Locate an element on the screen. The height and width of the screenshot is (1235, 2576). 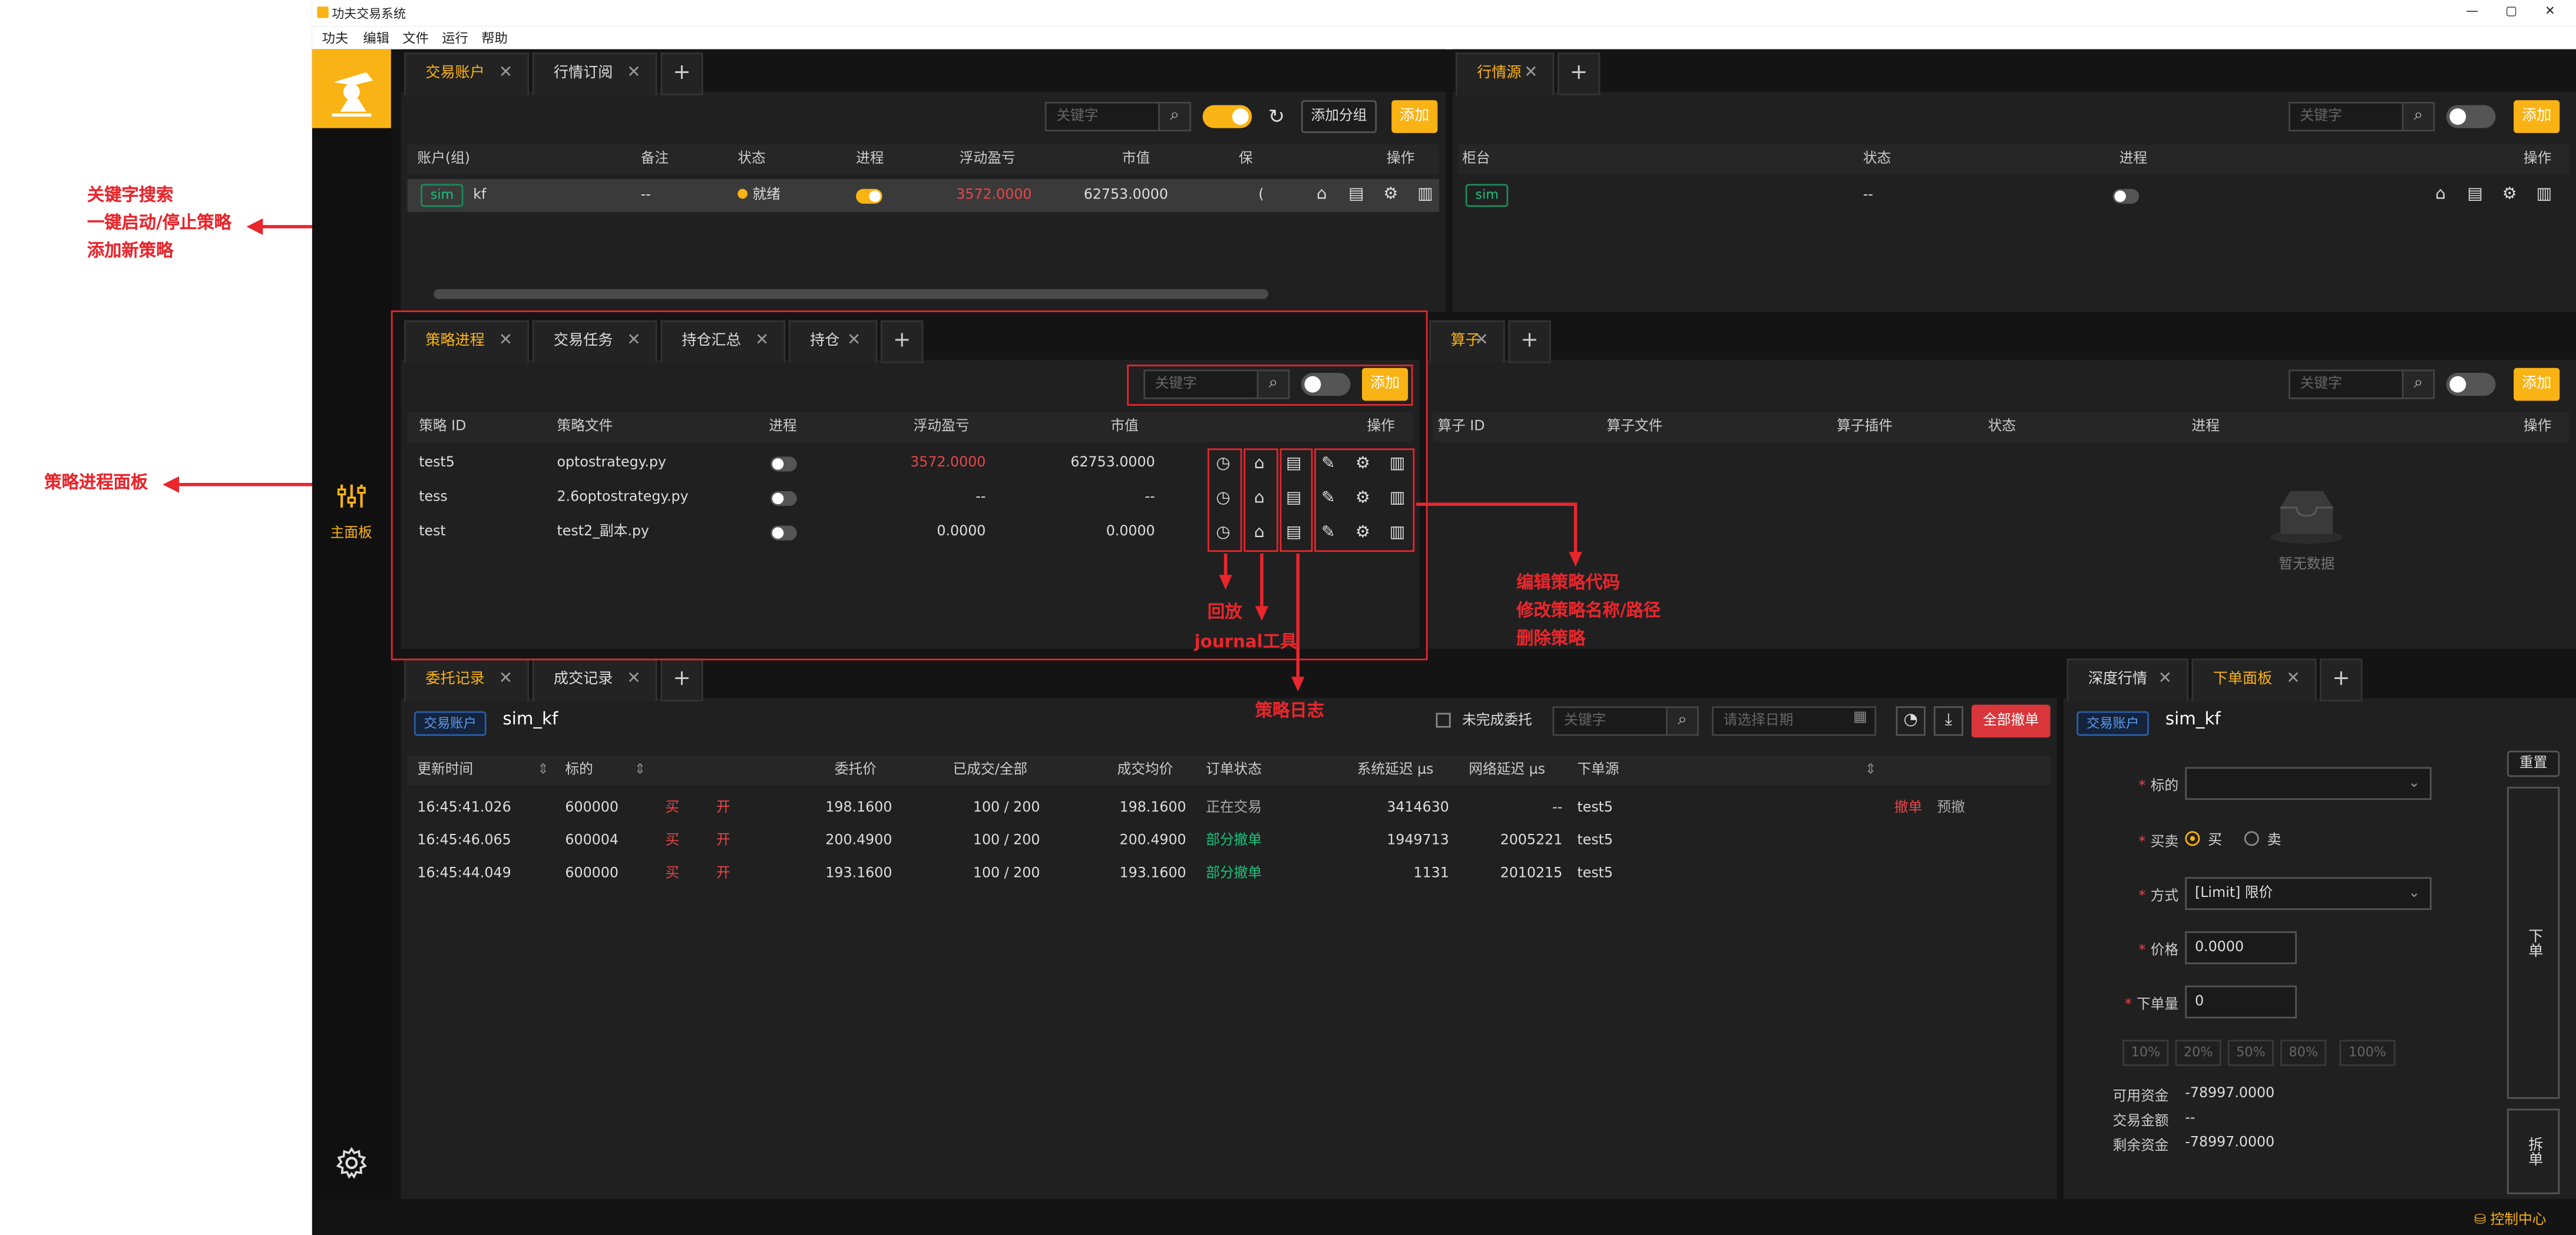
tab-order-panel: 下单面板 ✕ is located at coordinates (2254, 679).